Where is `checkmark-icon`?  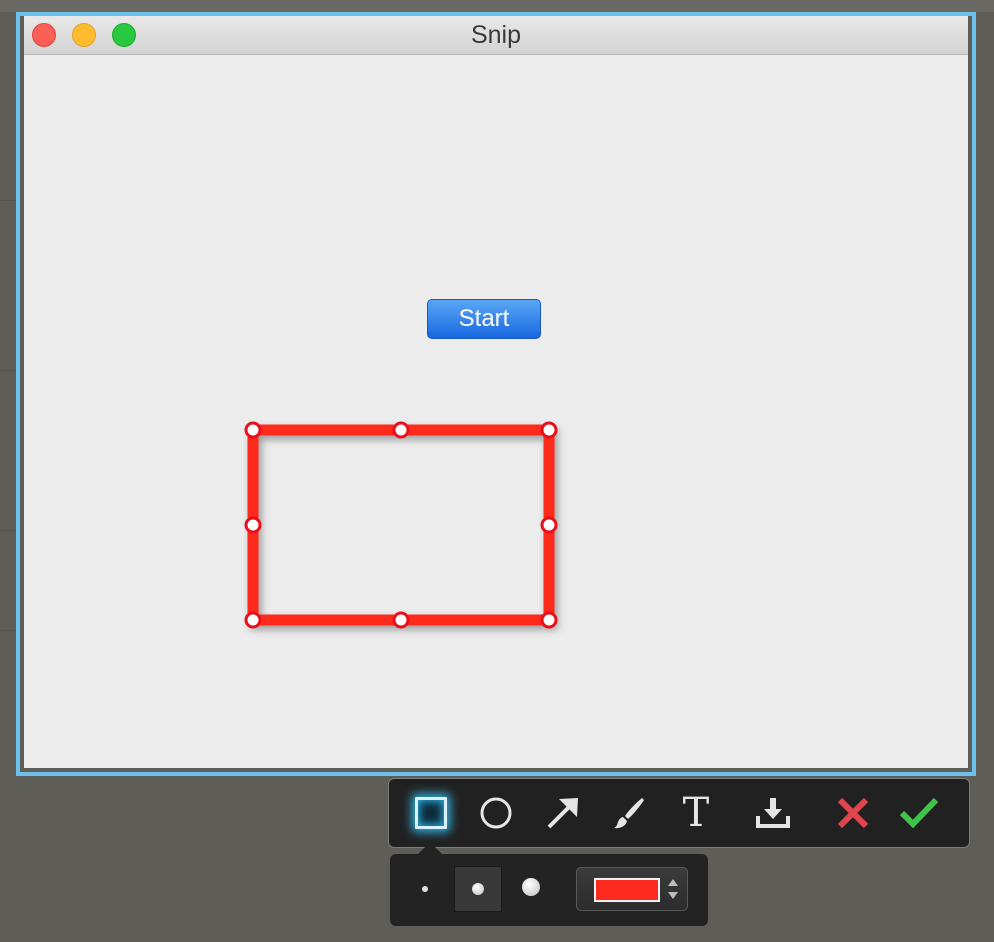 checkmark-icon is located at coordinates (919, 813).